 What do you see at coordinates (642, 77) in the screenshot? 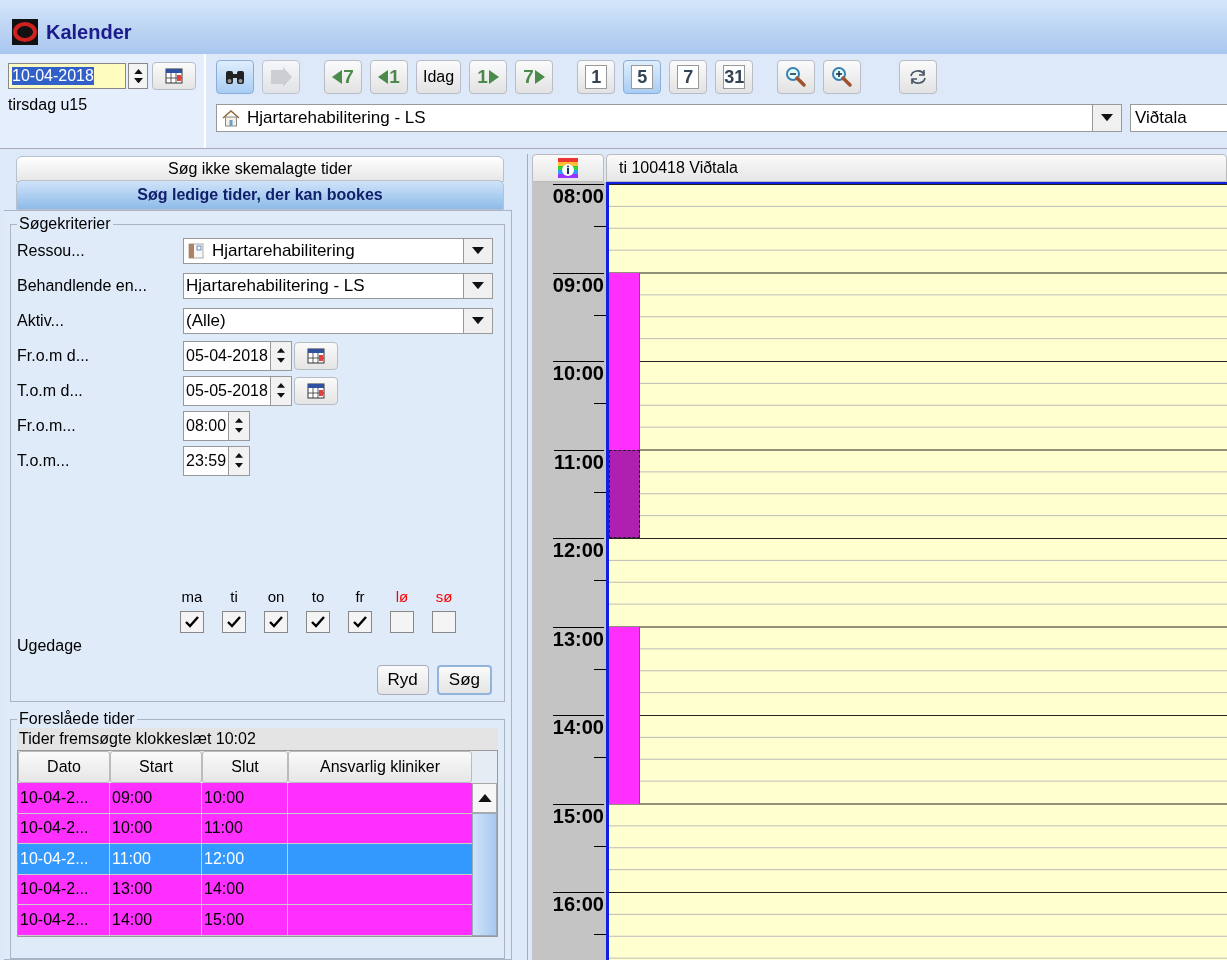
I see `view-button: 5` at bounding box center [642, 77].